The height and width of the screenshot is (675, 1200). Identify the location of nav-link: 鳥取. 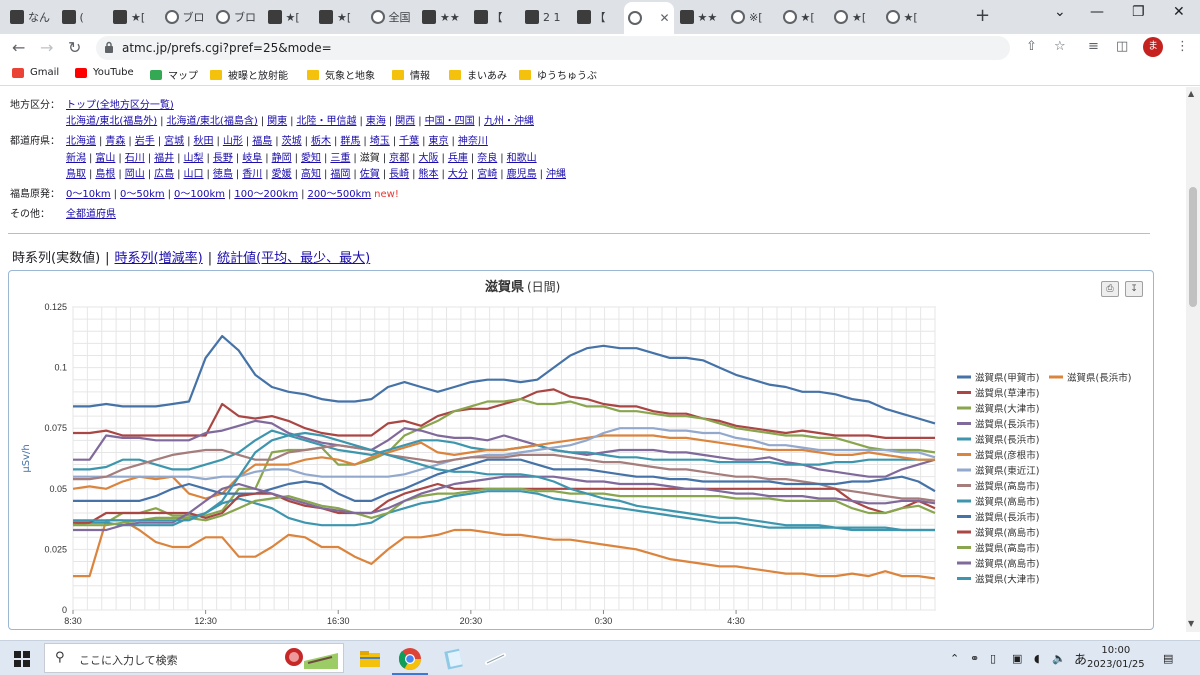
(76, 174).